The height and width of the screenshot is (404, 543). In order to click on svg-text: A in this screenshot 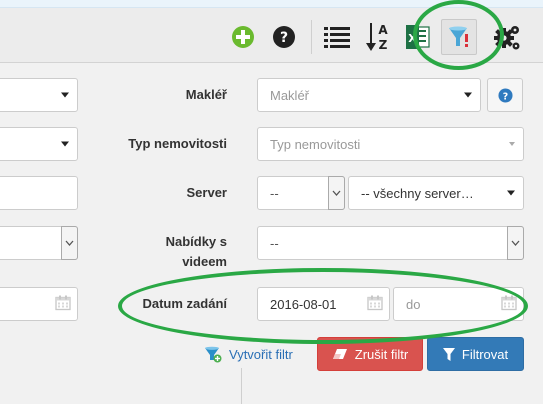, I will do `click(383, 30)`.